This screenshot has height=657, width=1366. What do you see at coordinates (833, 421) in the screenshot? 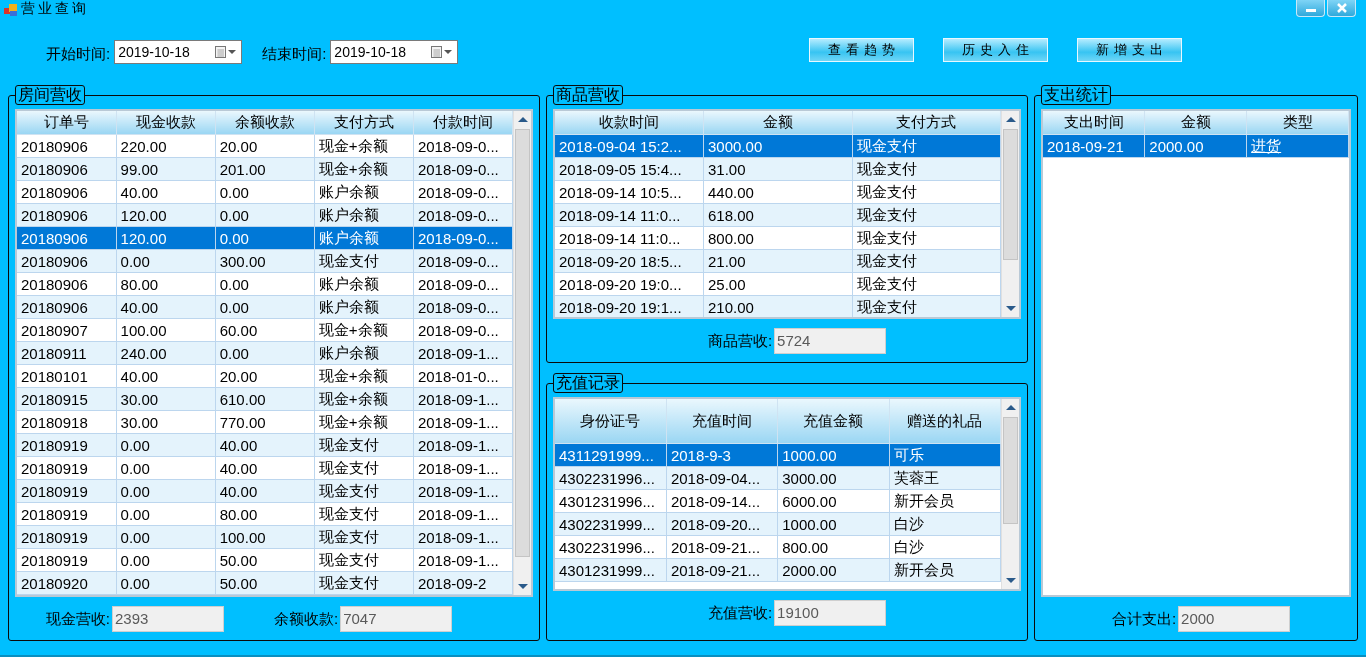
I see `column-header: 充值金额` at bounding box center [833, 421].